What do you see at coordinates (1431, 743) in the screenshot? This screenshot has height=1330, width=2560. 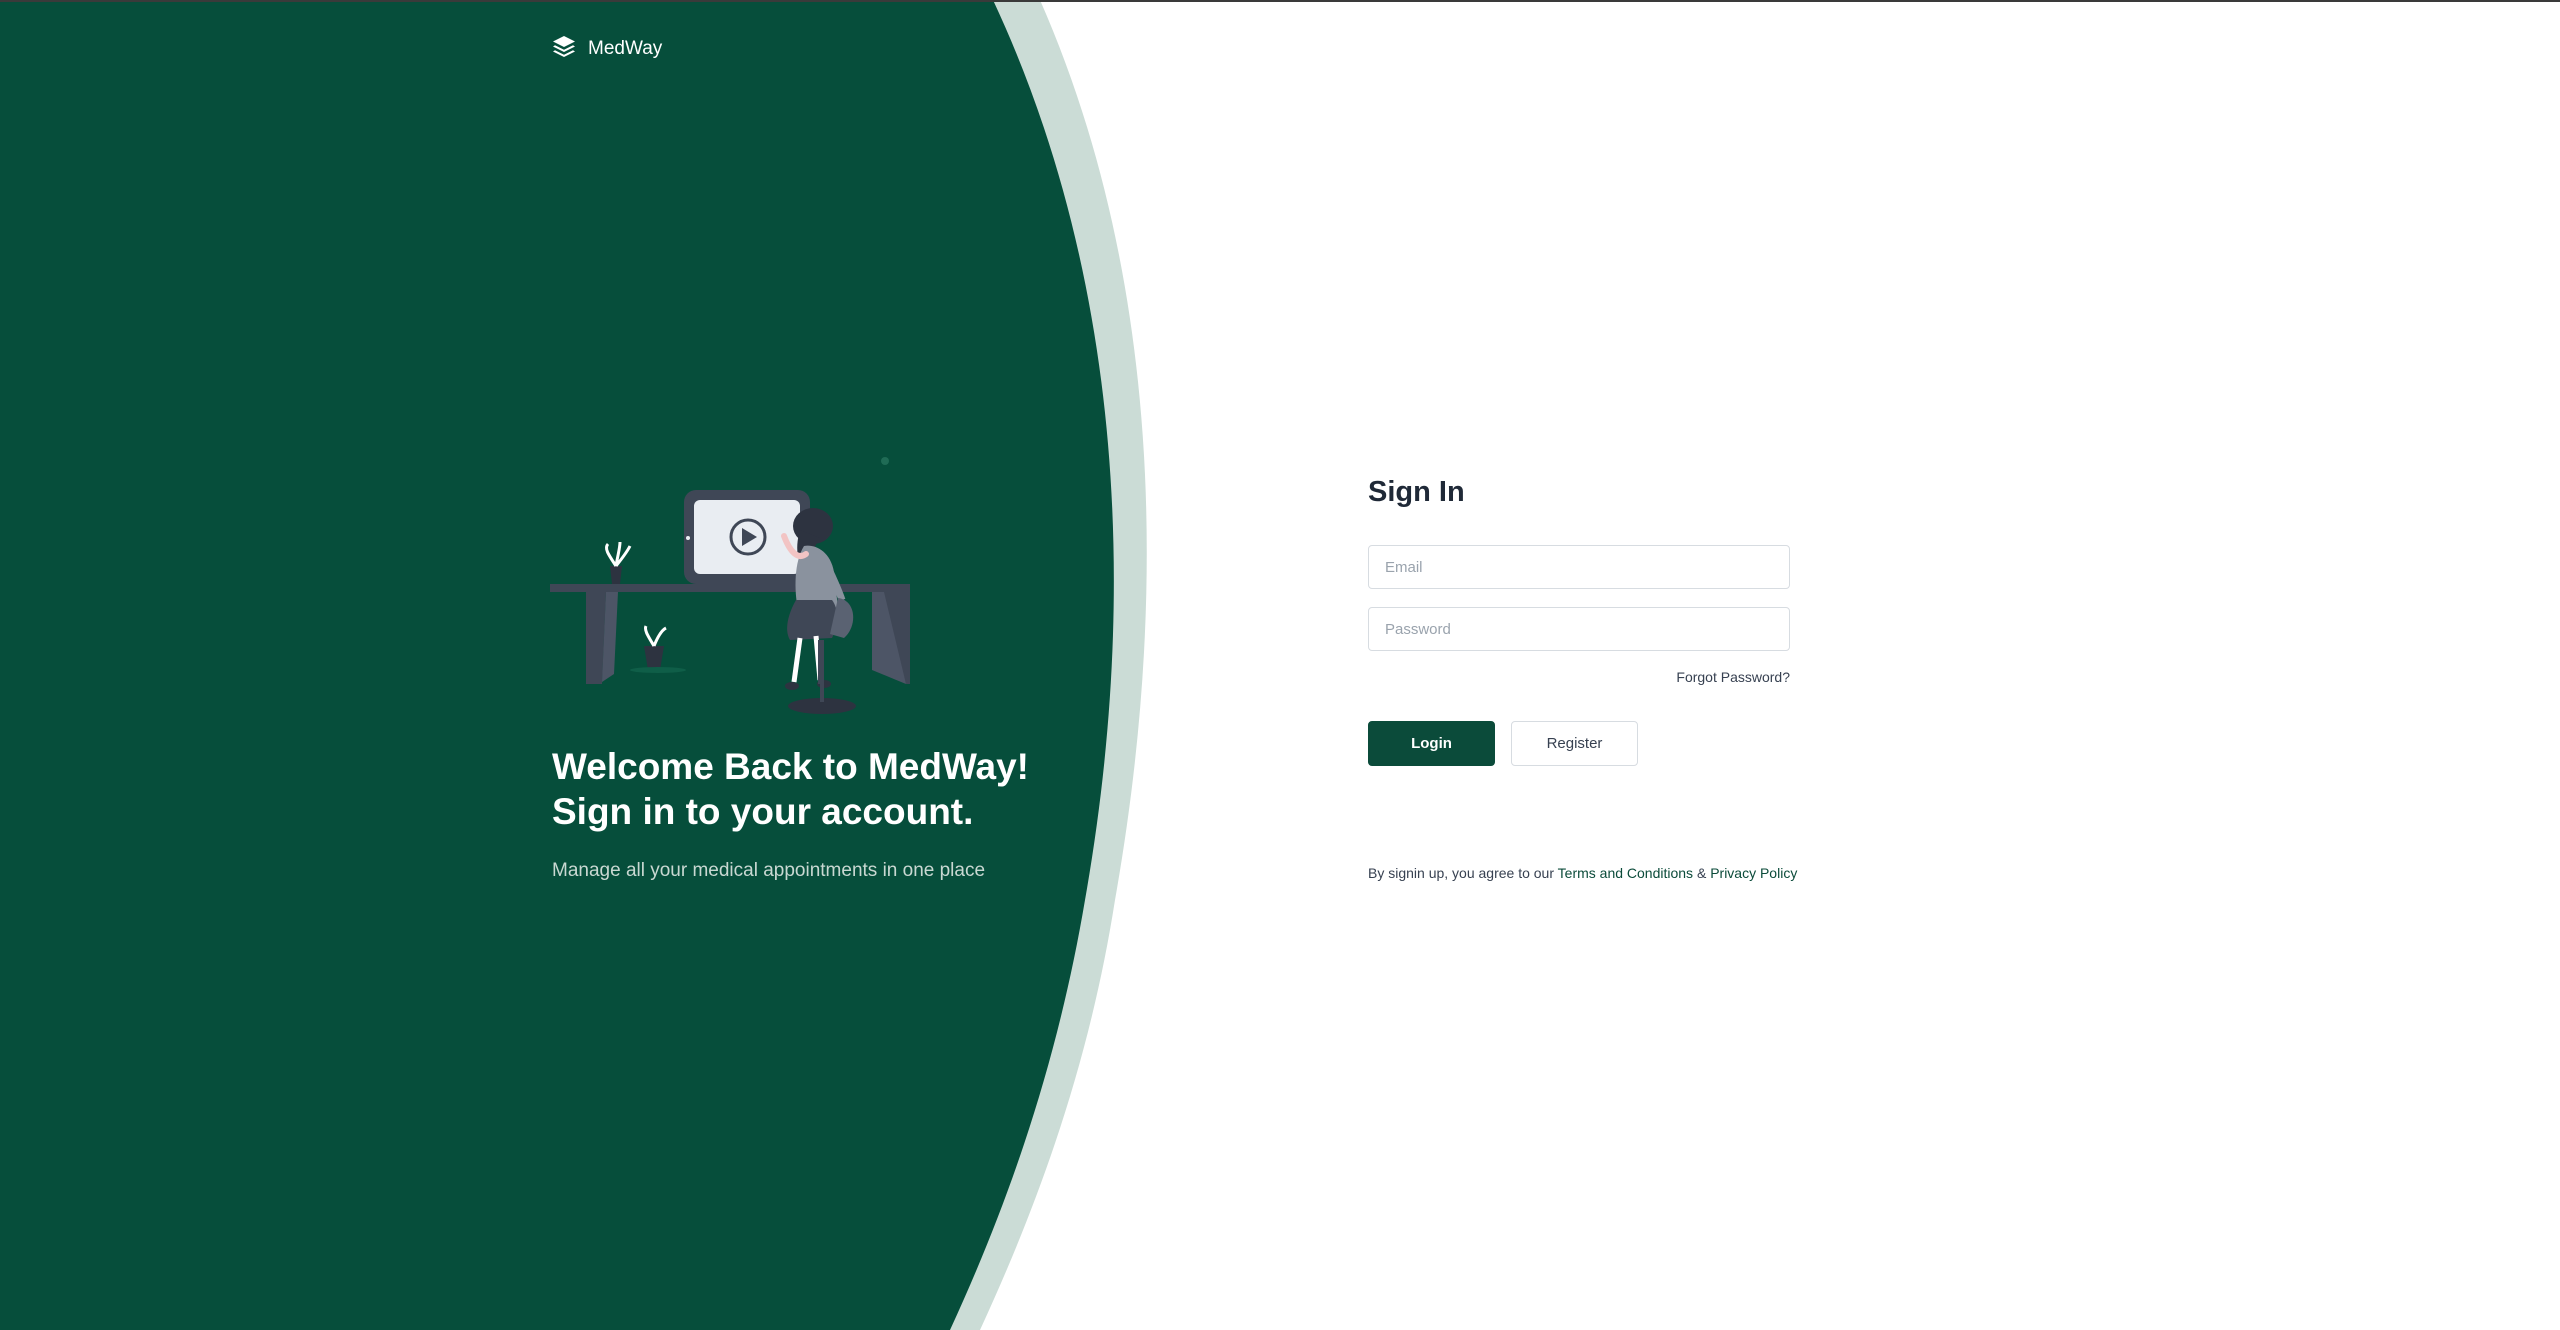 I see `login-button: Login` at bounding box center [1431, 743].